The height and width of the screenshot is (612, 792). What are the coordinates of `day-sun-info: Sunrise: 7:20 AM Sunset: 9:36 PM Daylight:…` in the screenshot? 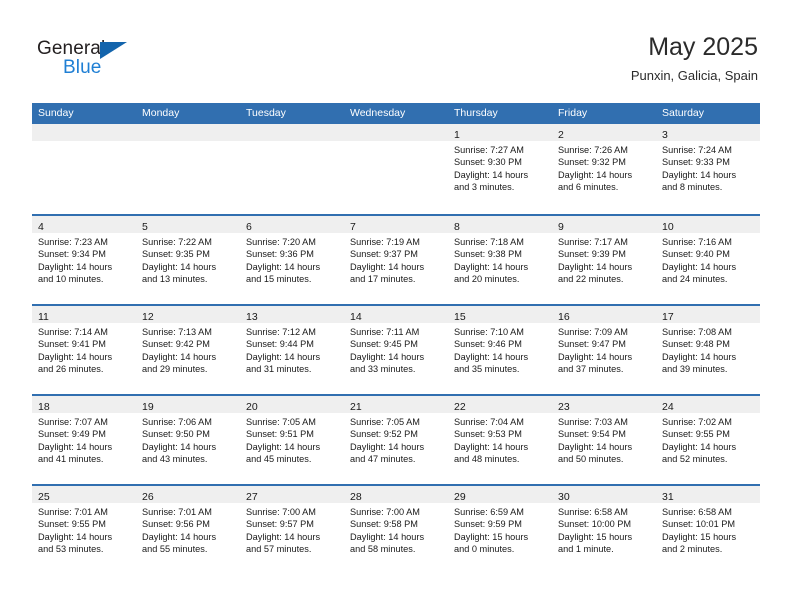 It's located at (292, 259).